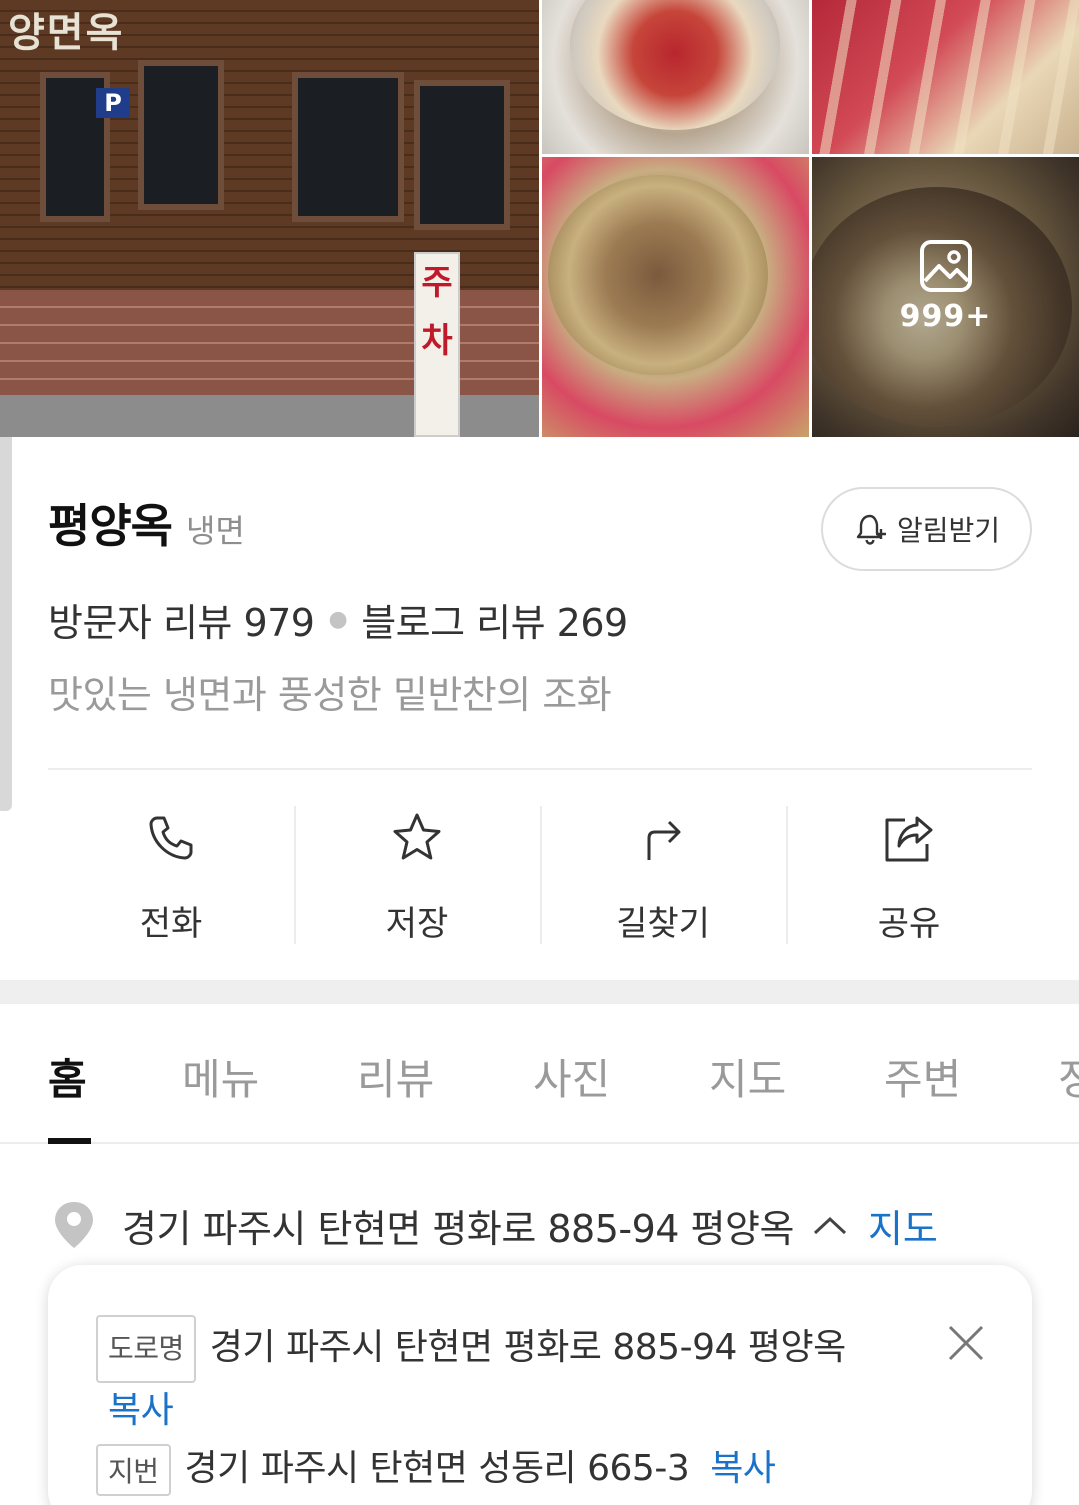  I want to click on tab-home: 홈, so click(67, 1076).